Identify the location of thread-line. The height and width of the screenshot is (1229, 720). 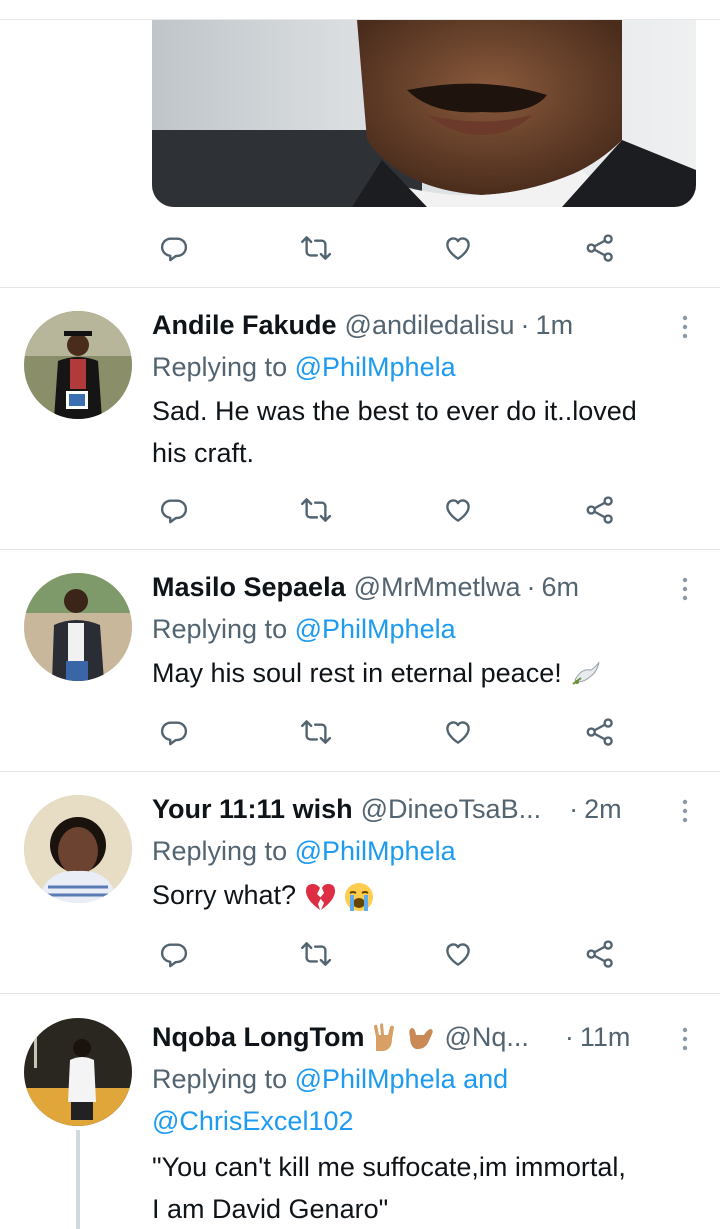
(78, 1179).